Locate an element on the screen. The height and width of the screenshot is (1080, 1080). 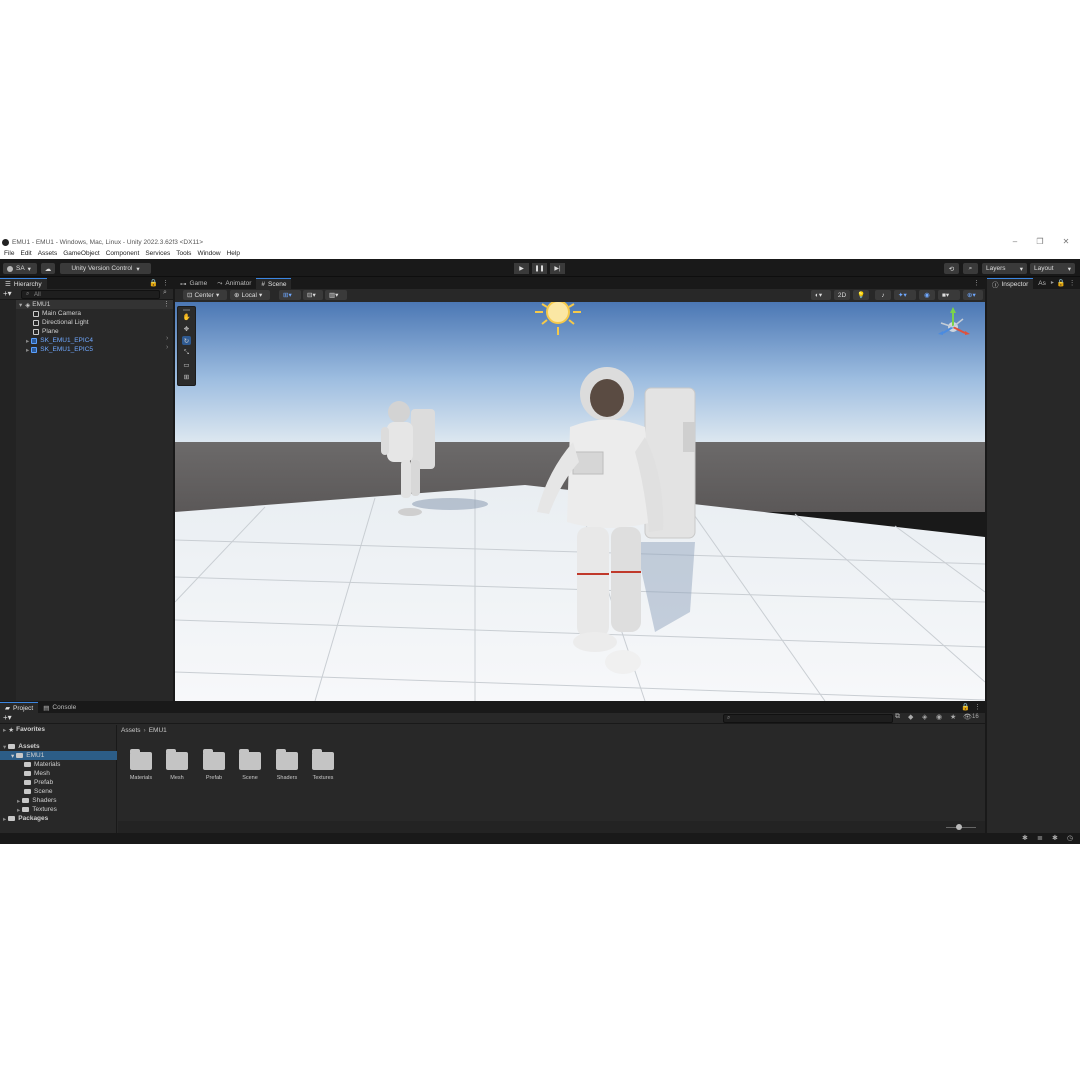
draw-mode-button: ◐▾ is located at coordinates (821, 295).